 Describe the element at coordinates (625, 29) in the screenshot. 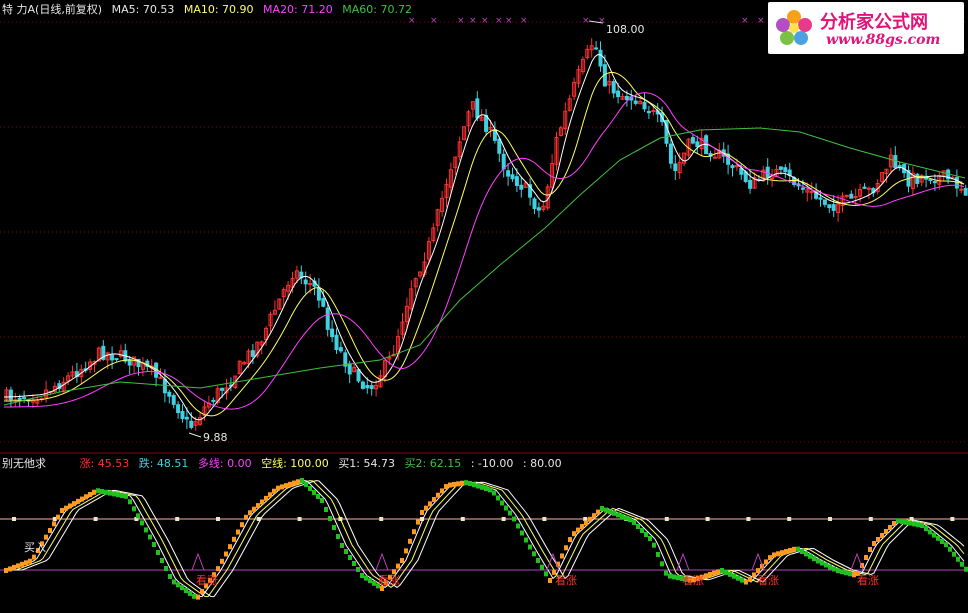

I see `high-price-label: 108.00` at that location.